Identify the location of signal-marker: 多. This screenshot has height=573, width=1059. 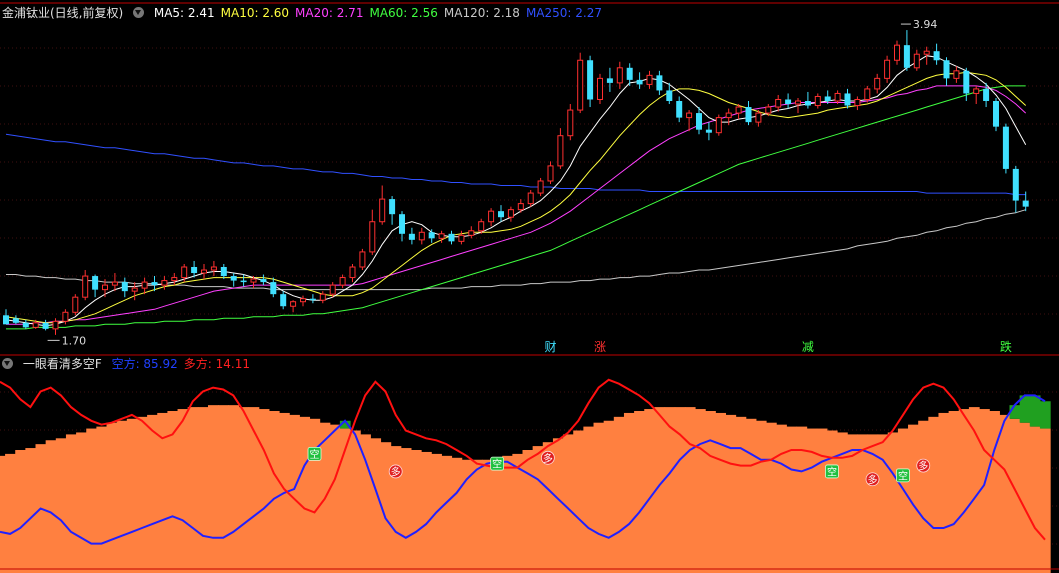
(395, 471).